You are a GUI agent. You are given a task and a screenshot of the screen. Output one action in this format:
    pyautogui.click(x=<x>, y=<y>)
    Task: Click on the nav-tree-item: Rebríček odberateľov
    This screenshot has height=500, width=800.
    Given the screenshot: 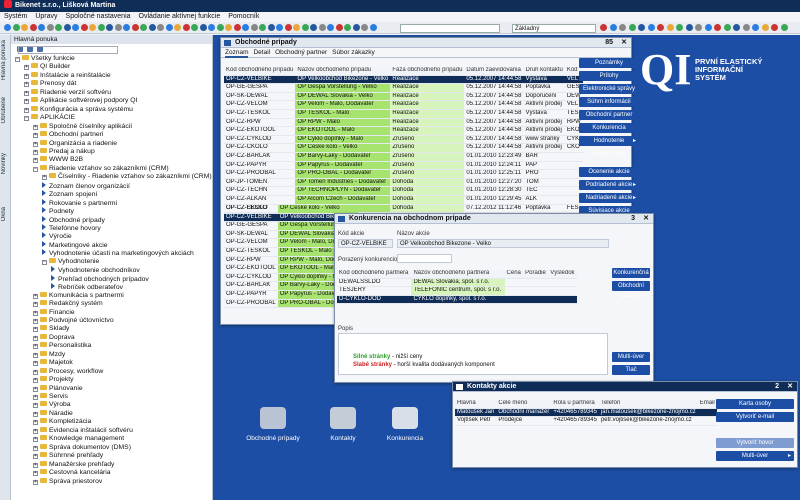 What is the action you would take?
    pyautogui.click(x=87, y=287)
    